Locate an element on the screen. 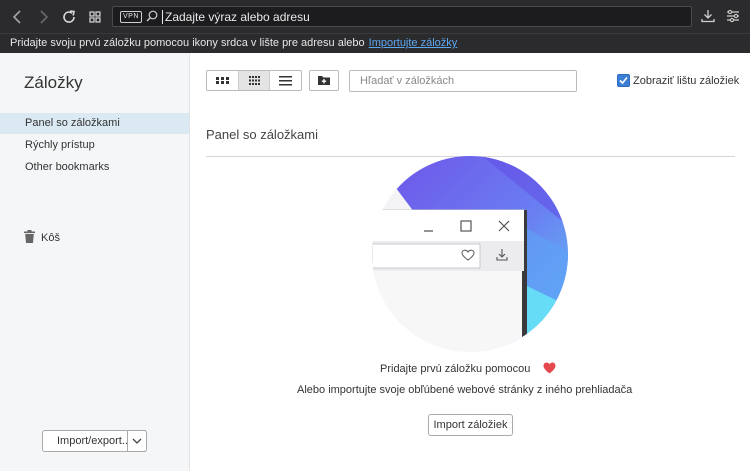  address-placeholder: Zadajte výraz alebo adresu is located at coordinates (237, 17).